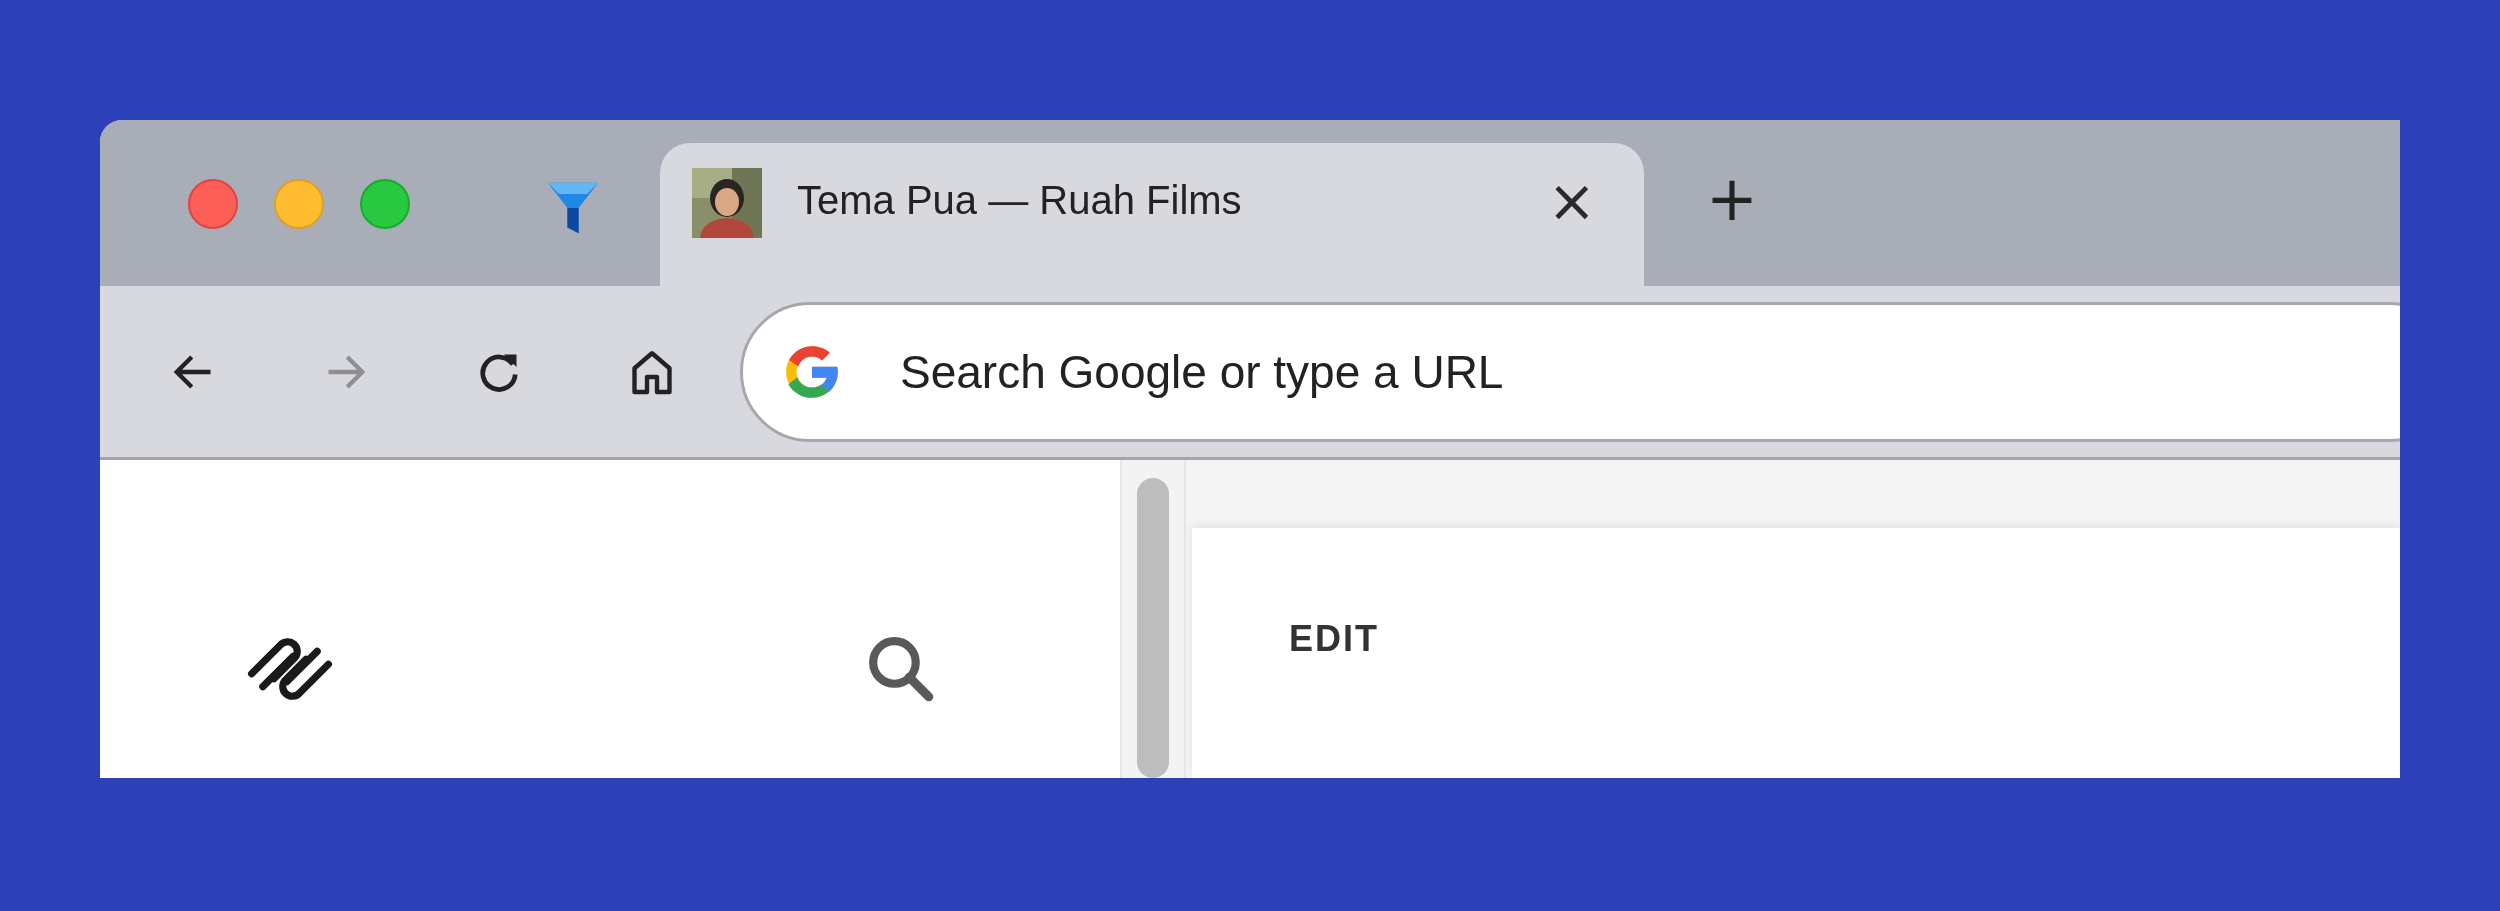  What do you see at coordinates (1334, 638) in the screenshot?
I see `panel-heading: EDIT` at bounding box center [1334, 638].